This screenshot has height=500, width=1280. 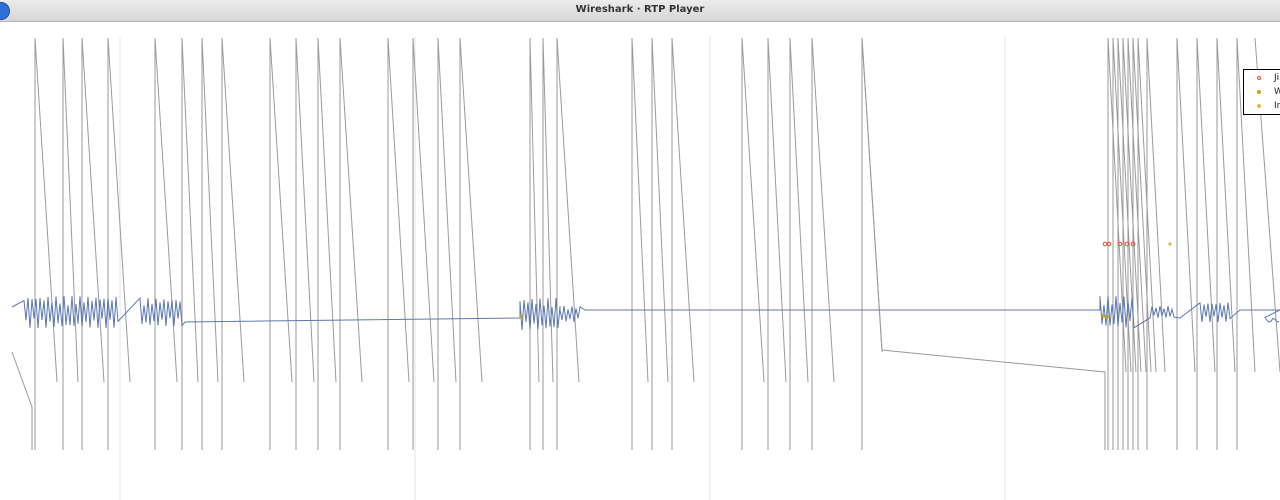 What do you see at coordinates (845, 280) in the screenshot?
I see `event-markers` at bounding box center [845, 280].